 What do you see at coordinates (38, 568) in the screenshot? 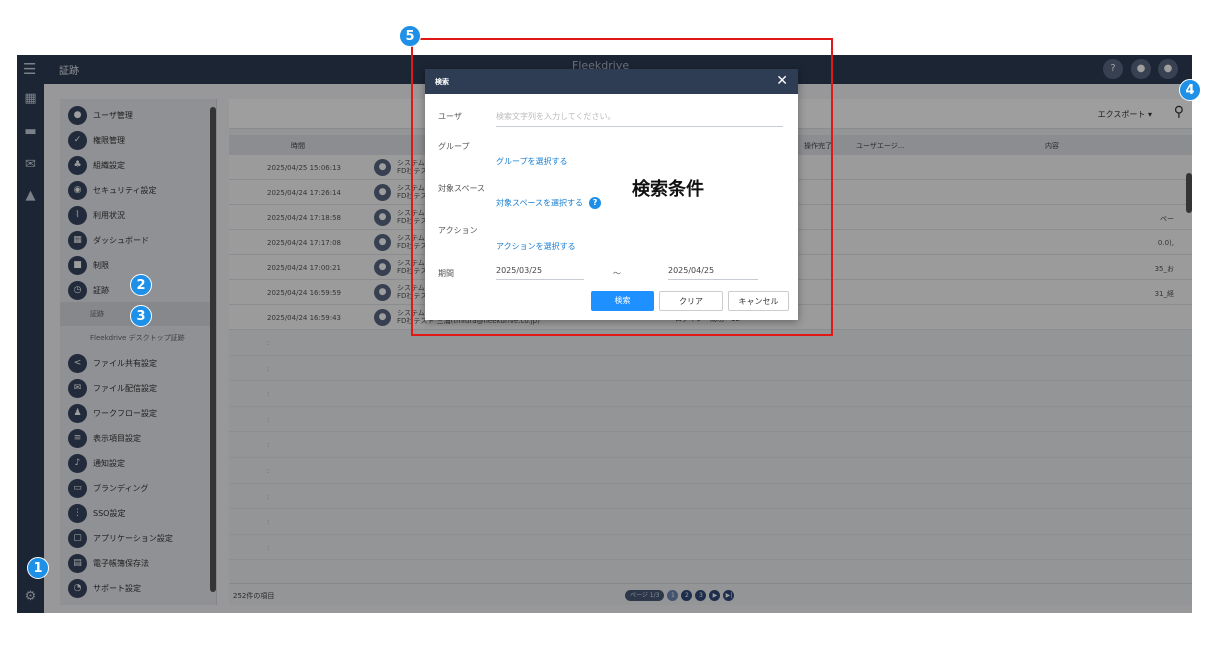
I see `step-badge-1: 1` at bounding box center [38, 568].